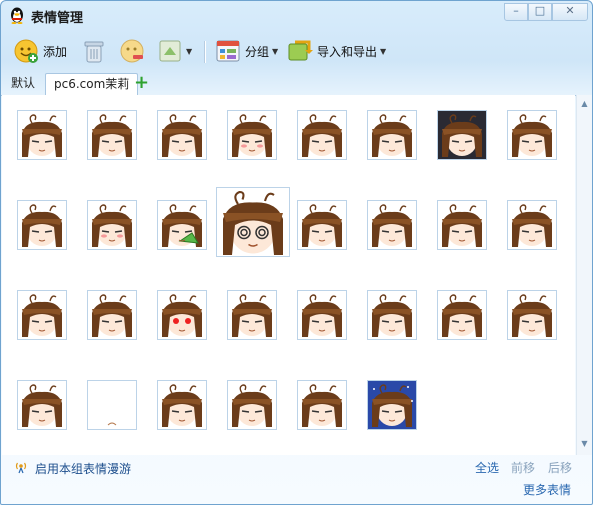  What do you see at coordinates (300, 50) in the screenshot?
I see `import-export-icon` at bounding box center [300, 50].